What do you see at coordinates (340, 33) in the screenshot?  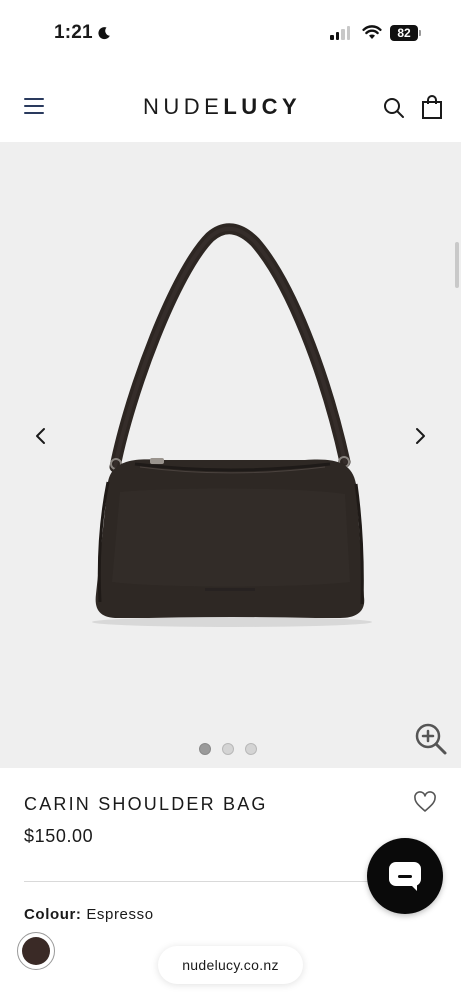 I see `cellular-signal-icon` at bounding box center [340, 33].